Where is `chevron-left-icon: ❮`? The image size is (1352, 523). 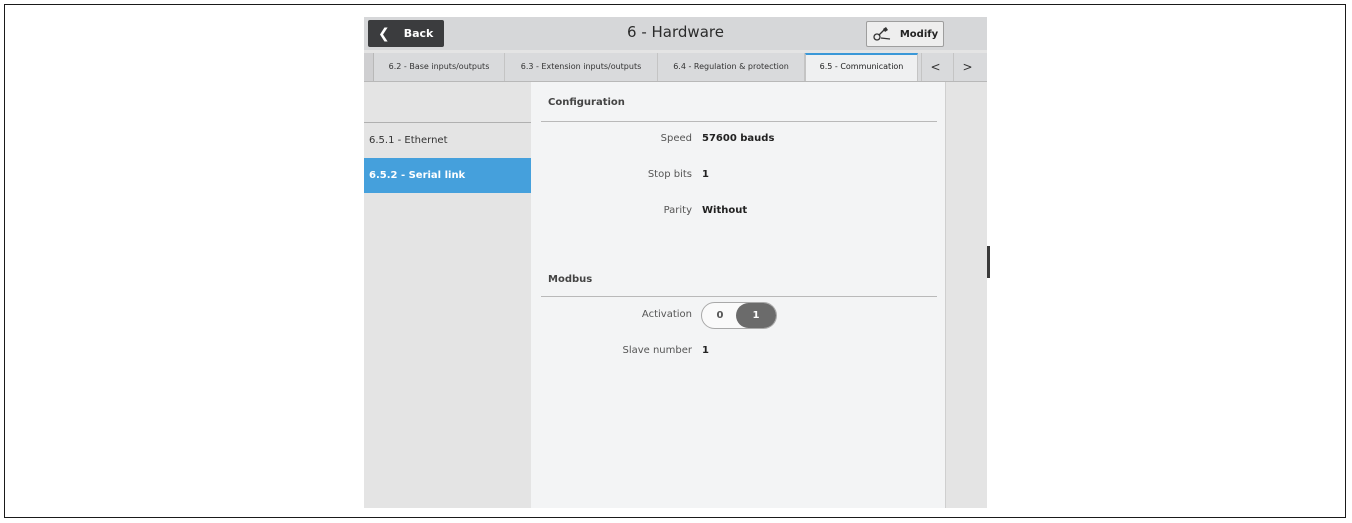 chevron-left-icon: ❮ is located at coordinates (384, 33).